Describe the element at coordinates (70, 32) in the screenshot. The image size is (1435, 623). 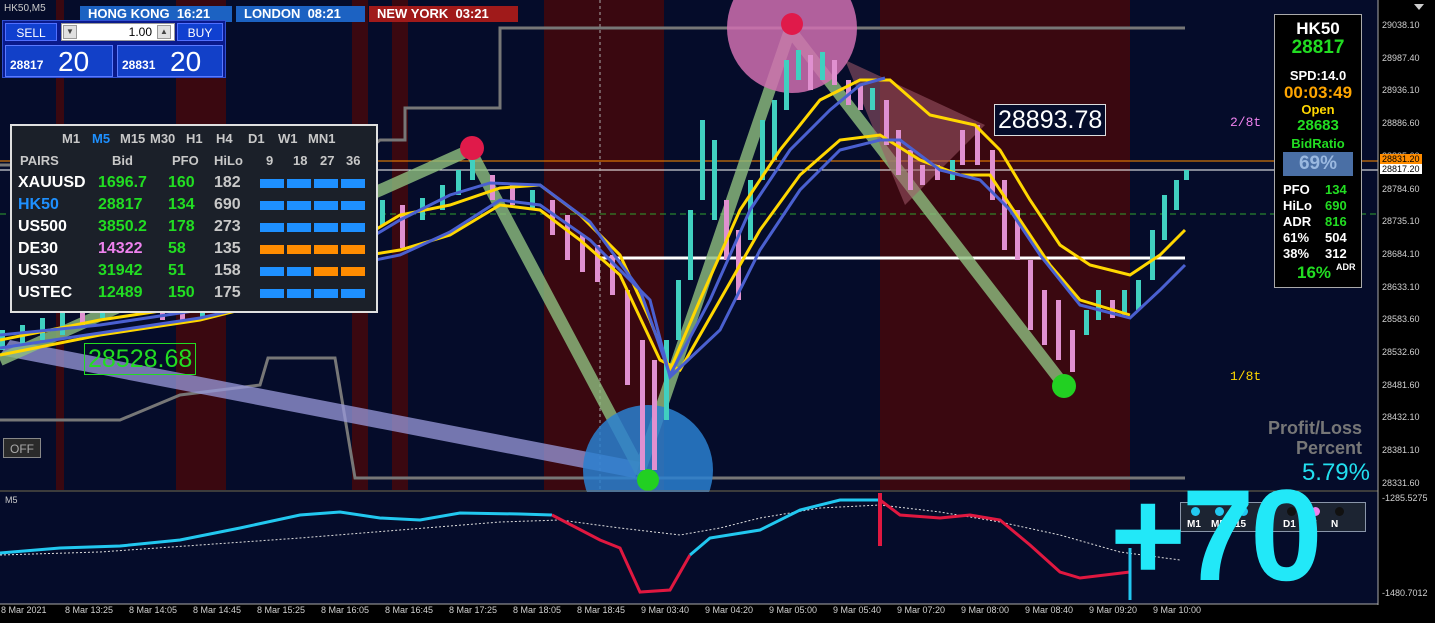
I see `lot-decrease-icon: ▼` at that location.